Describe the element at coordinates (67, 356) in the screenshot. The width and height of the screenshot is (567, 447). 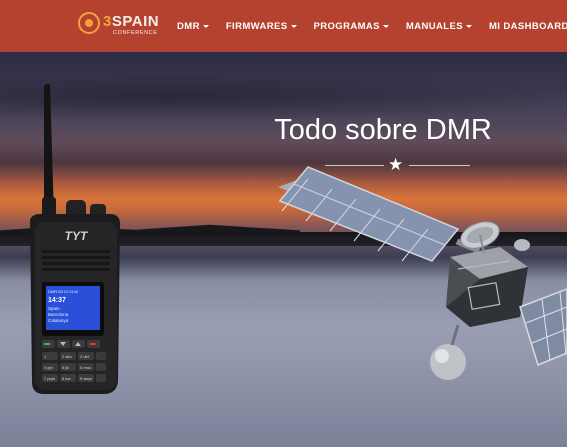
I see `key-2: 2 abc` at that location.